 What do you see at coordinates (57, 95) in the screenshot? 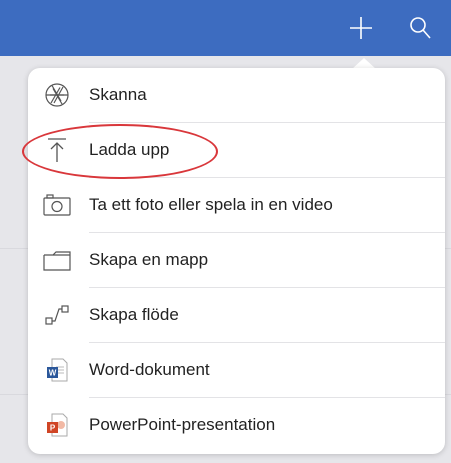
I see `aperture-icon` at bounding box center [57, 95].